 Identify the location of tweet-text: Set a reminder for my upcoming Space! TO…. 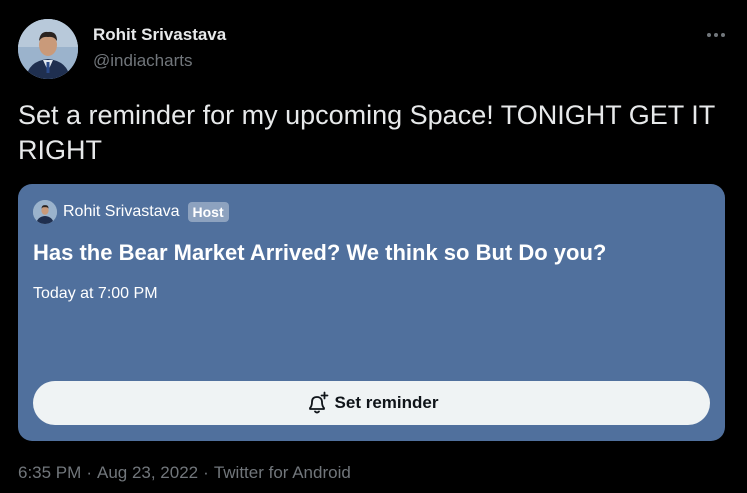
(366, 132).